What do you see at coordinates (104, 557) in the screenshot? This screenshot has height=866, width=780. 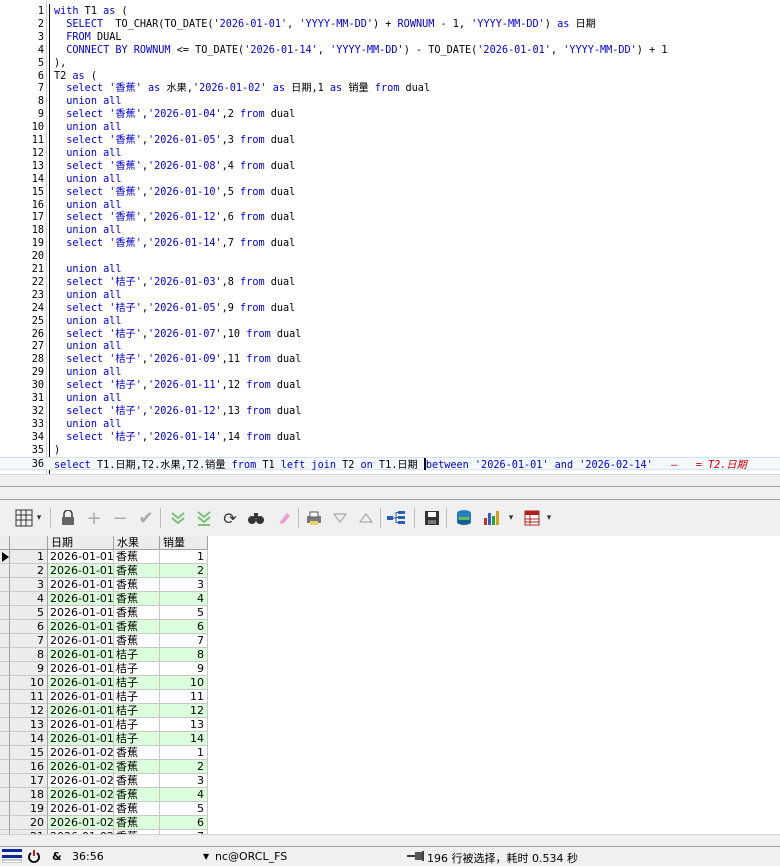 I see `table-row: 1 2026-01-01 香蕉 1` at bounding box center [104, 557].